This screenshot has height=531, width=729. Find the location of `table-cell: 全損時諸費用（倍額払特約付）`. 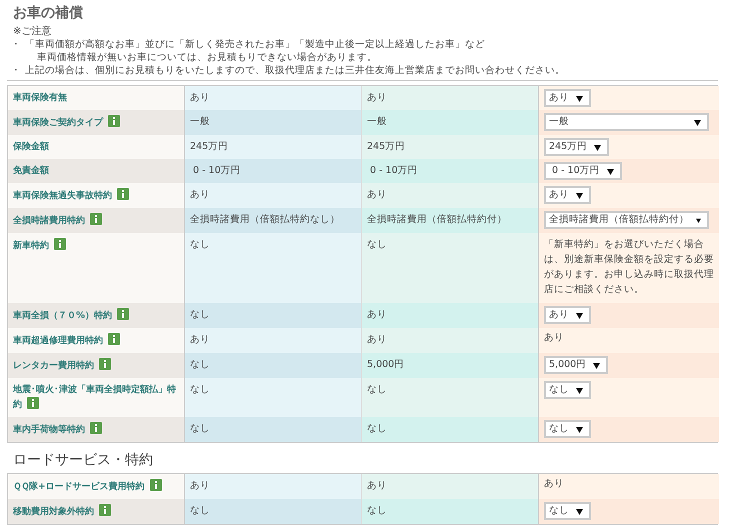

table-cell: 全損時諸費用（倍額払特約付） is located at coordinates (450, 220).